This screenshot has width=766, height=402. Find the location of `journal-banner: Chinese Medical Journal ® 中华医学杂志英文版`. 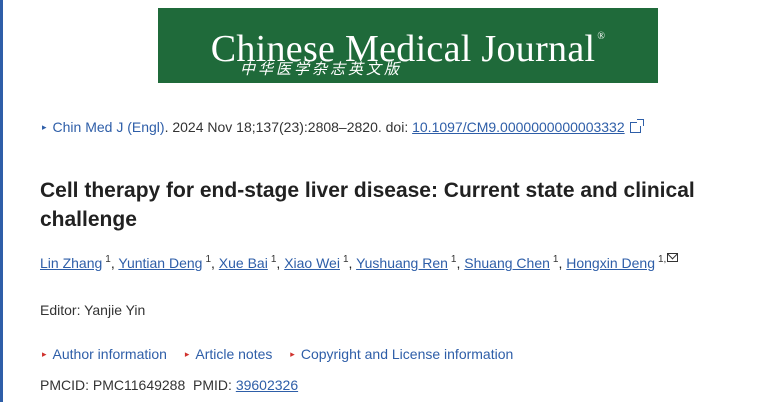

journal-banner: Chinese Medical Journal ® 中华医学杂志英文版 is located at coordinates (408, 45).